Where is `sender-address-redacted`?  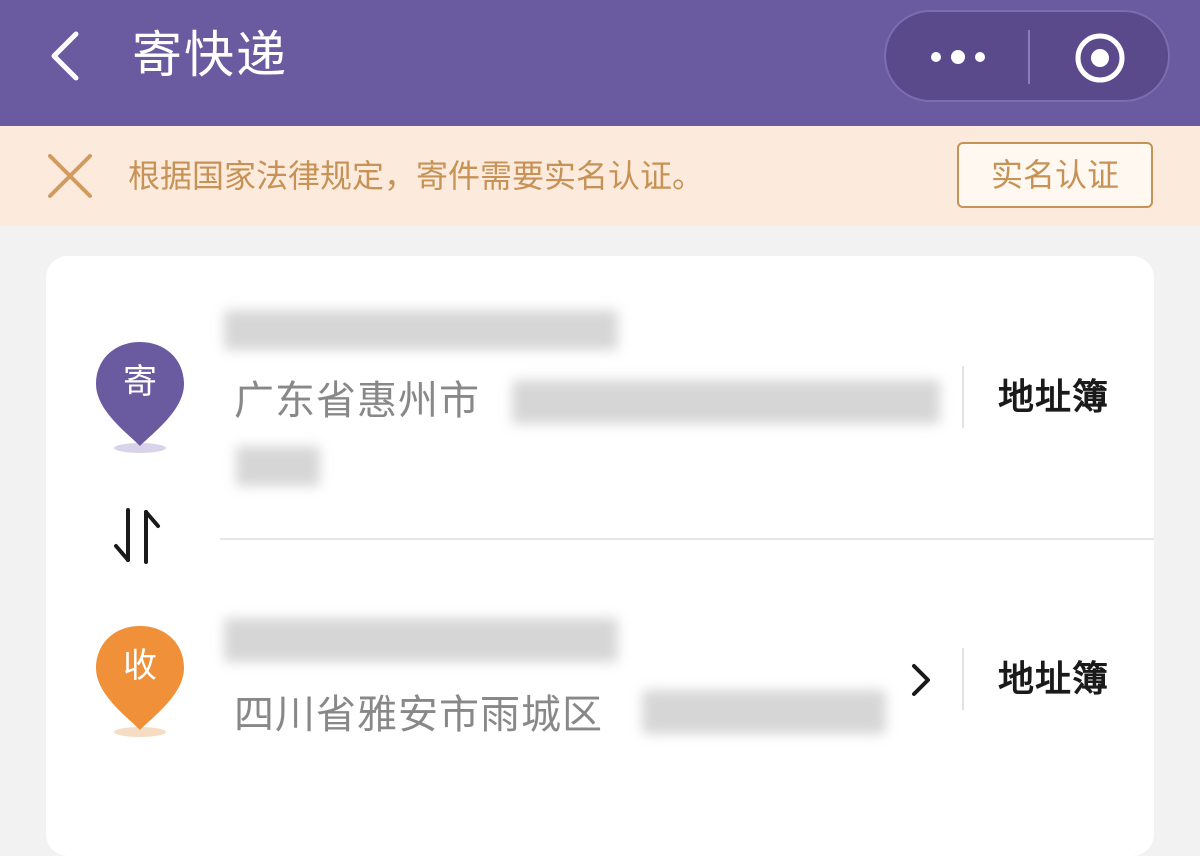
sender-address-redacted is located at coordinates (726, 402).